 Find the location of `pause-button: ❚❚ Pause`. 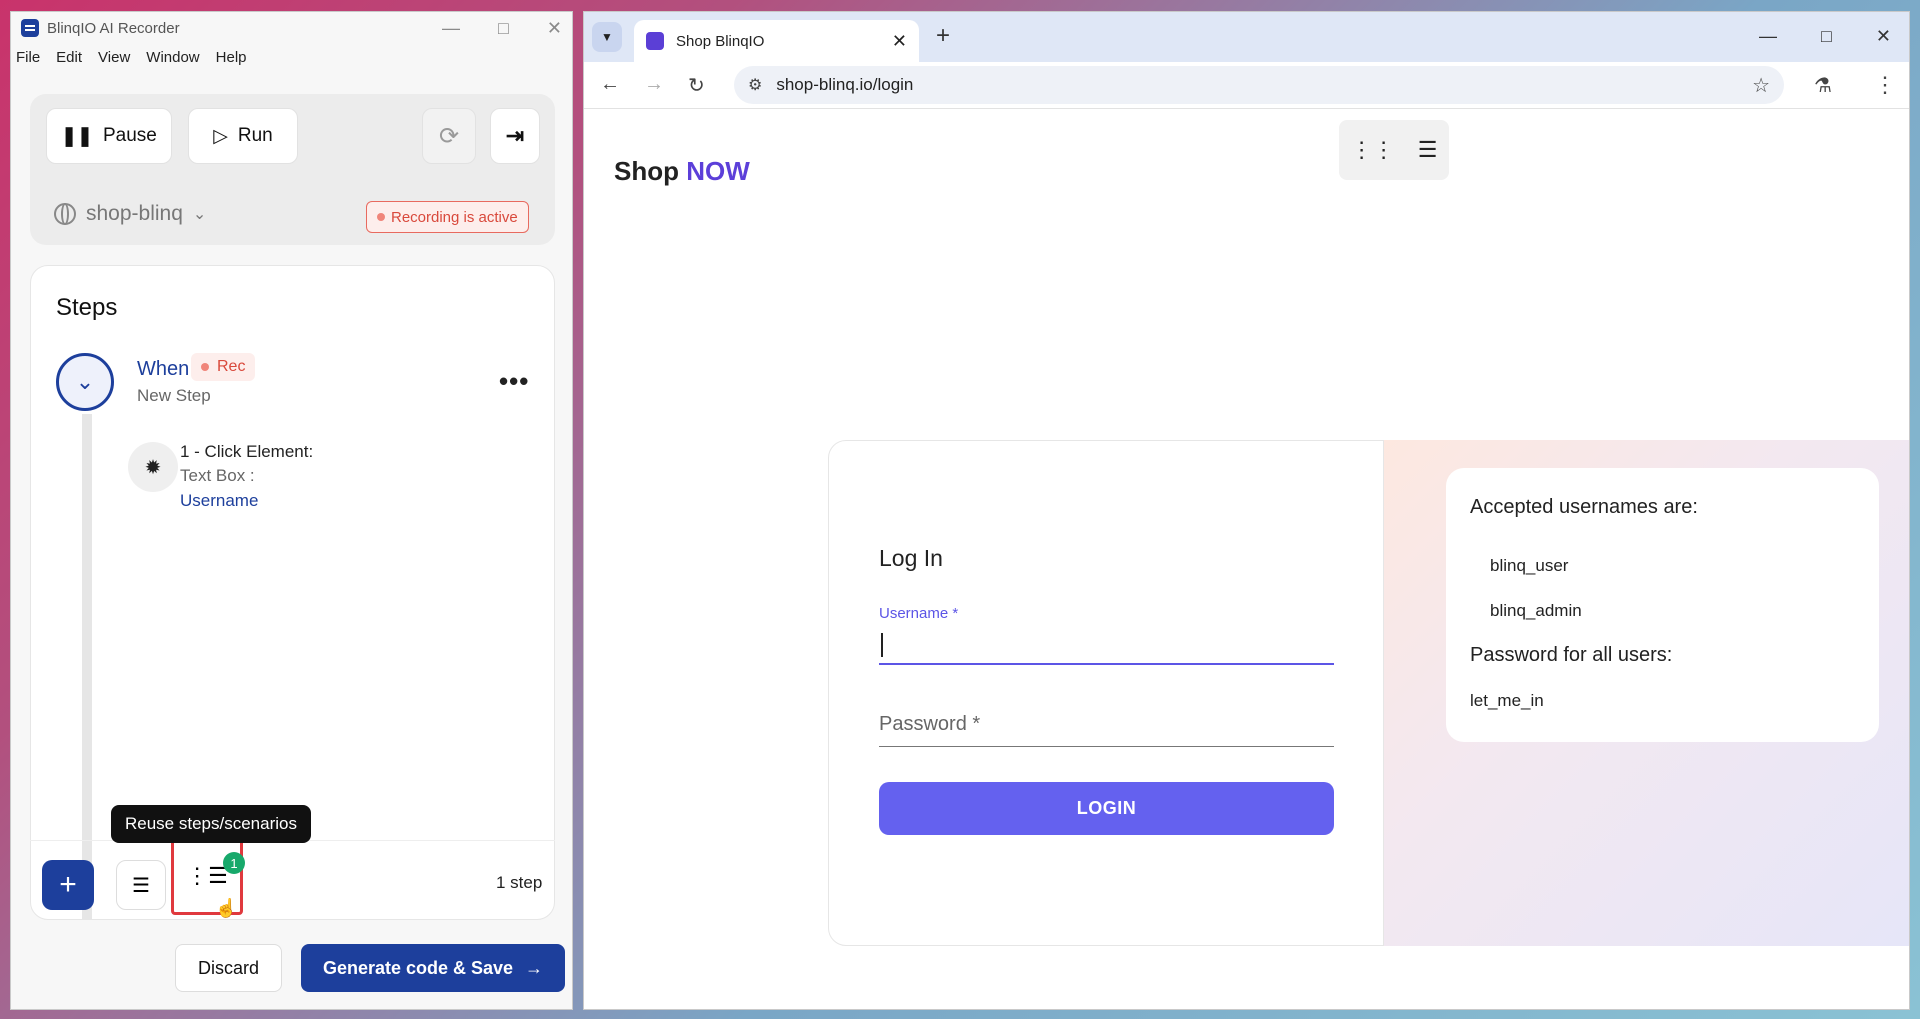

pause-button: ❚❚ Pause is located at coordinates (109, 136).